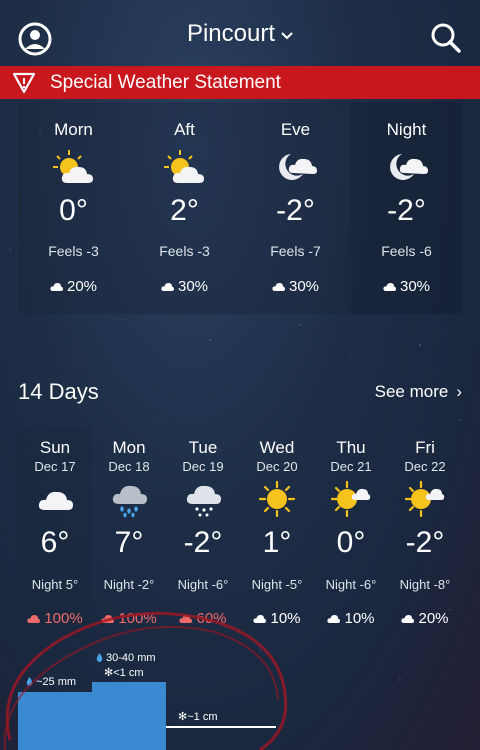  I want to click on day-column-mon: Mon Dec 18 7° Night -2° 100%, so click(129, 533).